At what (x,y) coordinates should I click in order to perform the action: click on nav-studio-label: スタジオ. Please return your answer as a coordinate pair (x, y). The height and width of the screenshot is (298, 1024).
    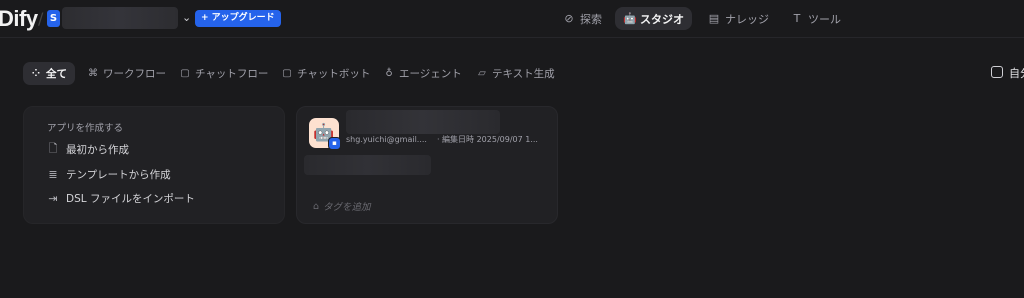
    Looking at the image, I should click on (662, 19).